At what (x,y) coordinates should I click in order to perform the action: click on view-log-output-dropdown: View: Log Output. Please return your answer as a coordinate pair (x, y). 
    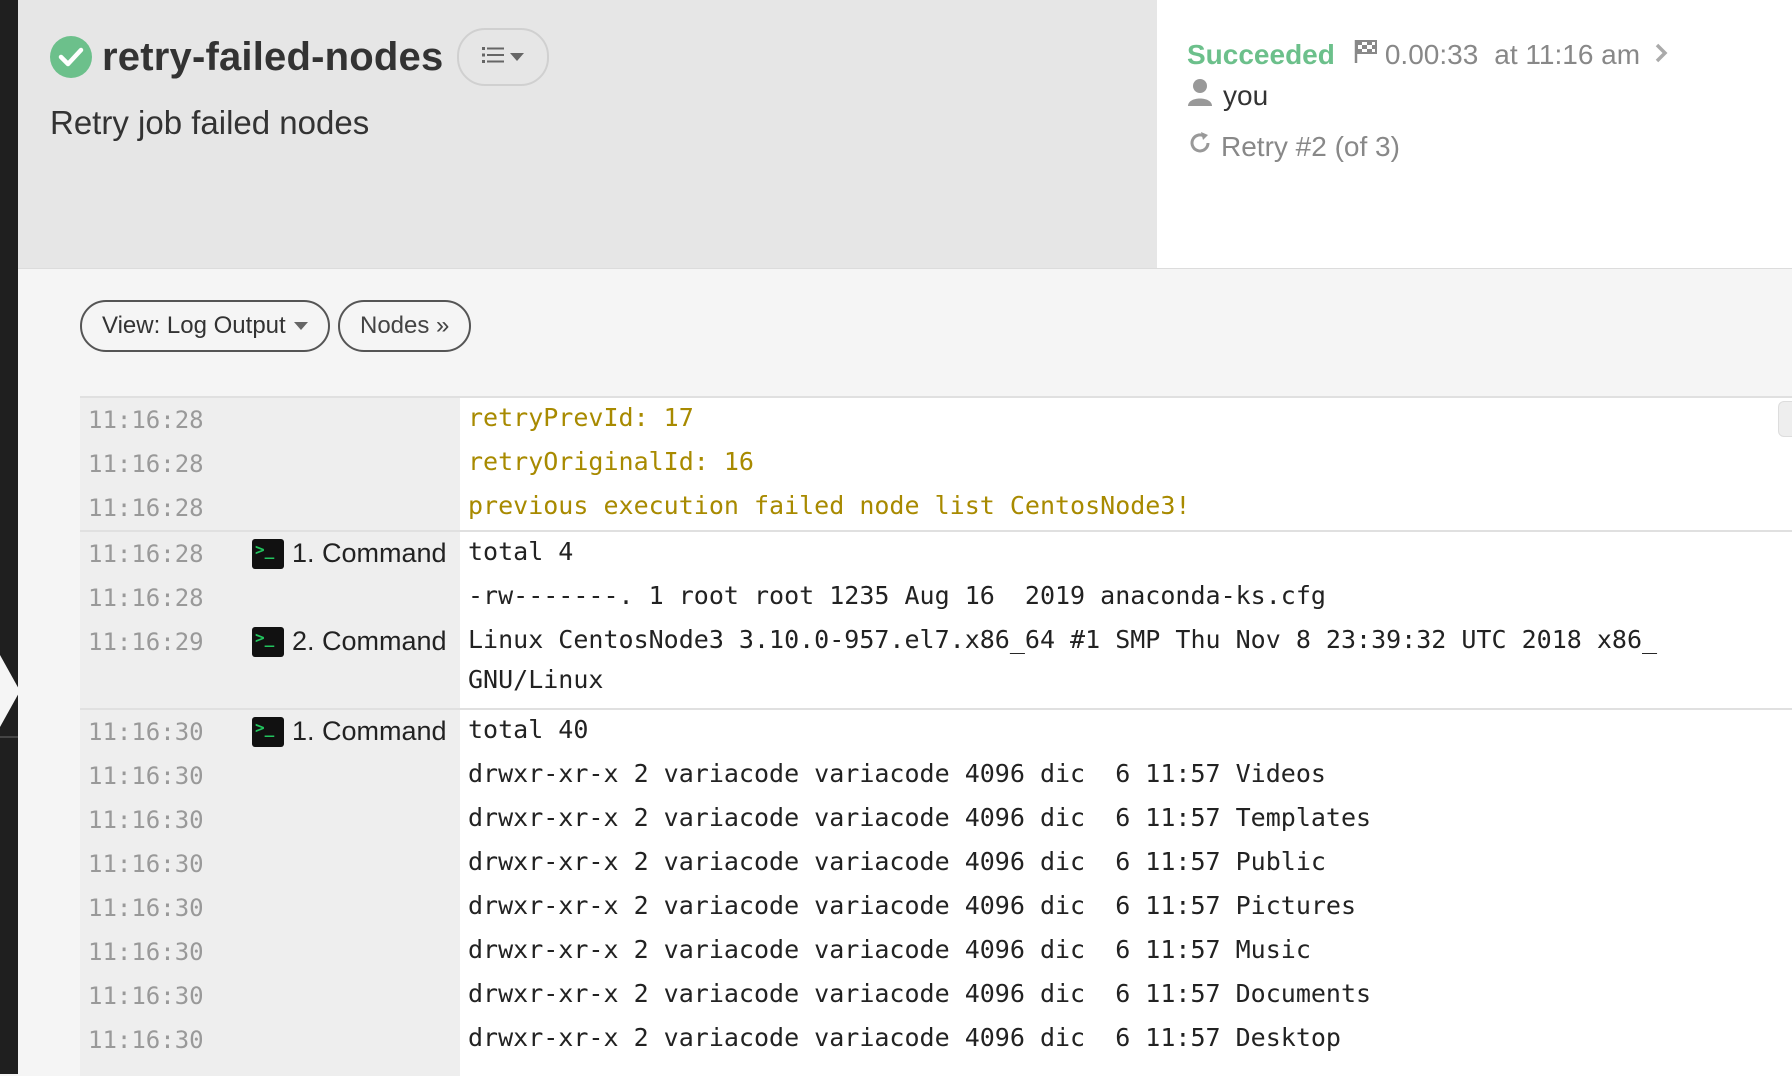
    Looking at the image, I should click on (205, 326).